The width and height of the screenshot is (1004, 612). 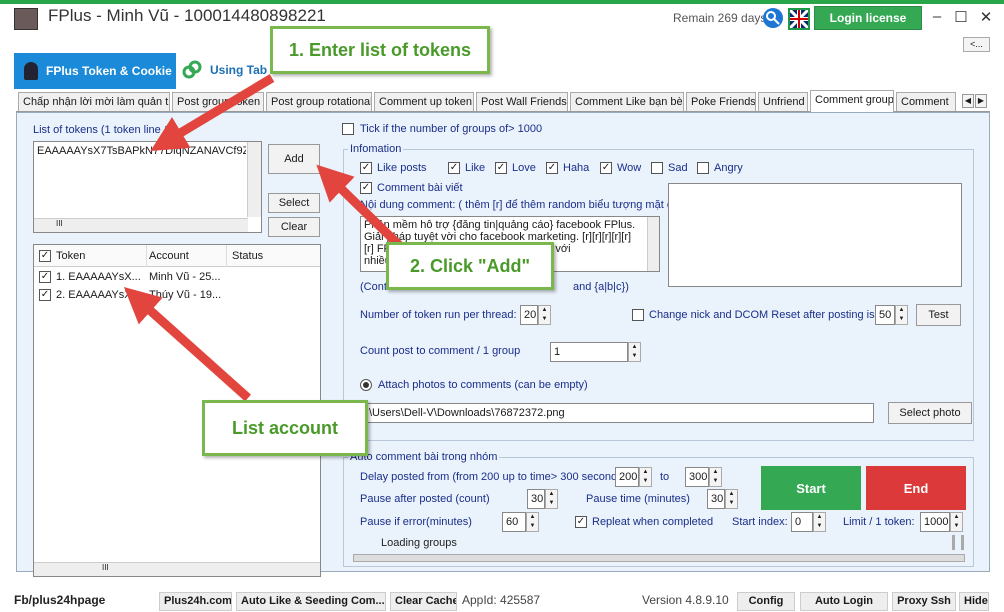 What do you see at coordinates (811, 488) in the screenshot?
I see `start-button: Start` at bounding box center [811, 488].